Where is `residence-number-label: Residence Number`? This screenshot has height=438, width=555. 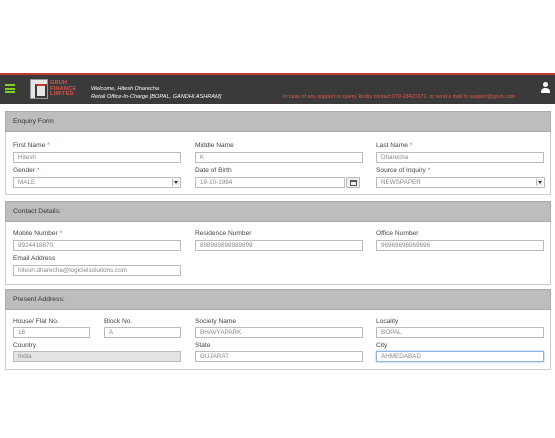 residence-number-label: Residence Number is located at coordinates (223, 233).